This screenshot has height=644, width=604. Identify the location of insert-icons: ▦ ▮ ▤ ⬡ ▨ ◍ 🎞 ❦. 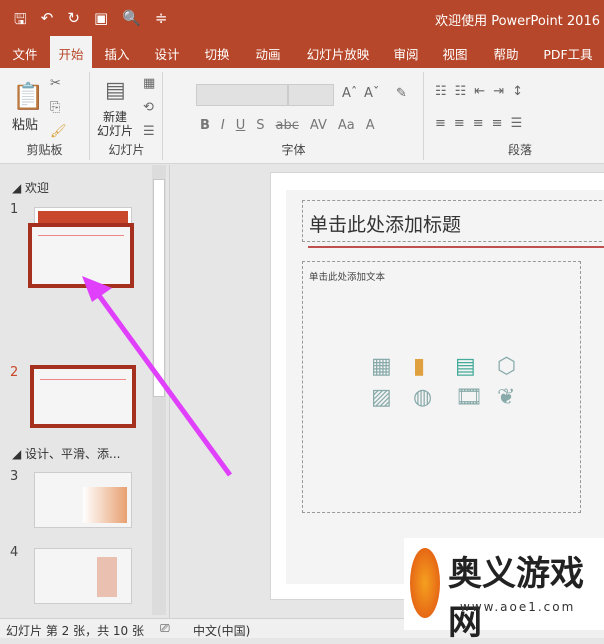
(452, 382).